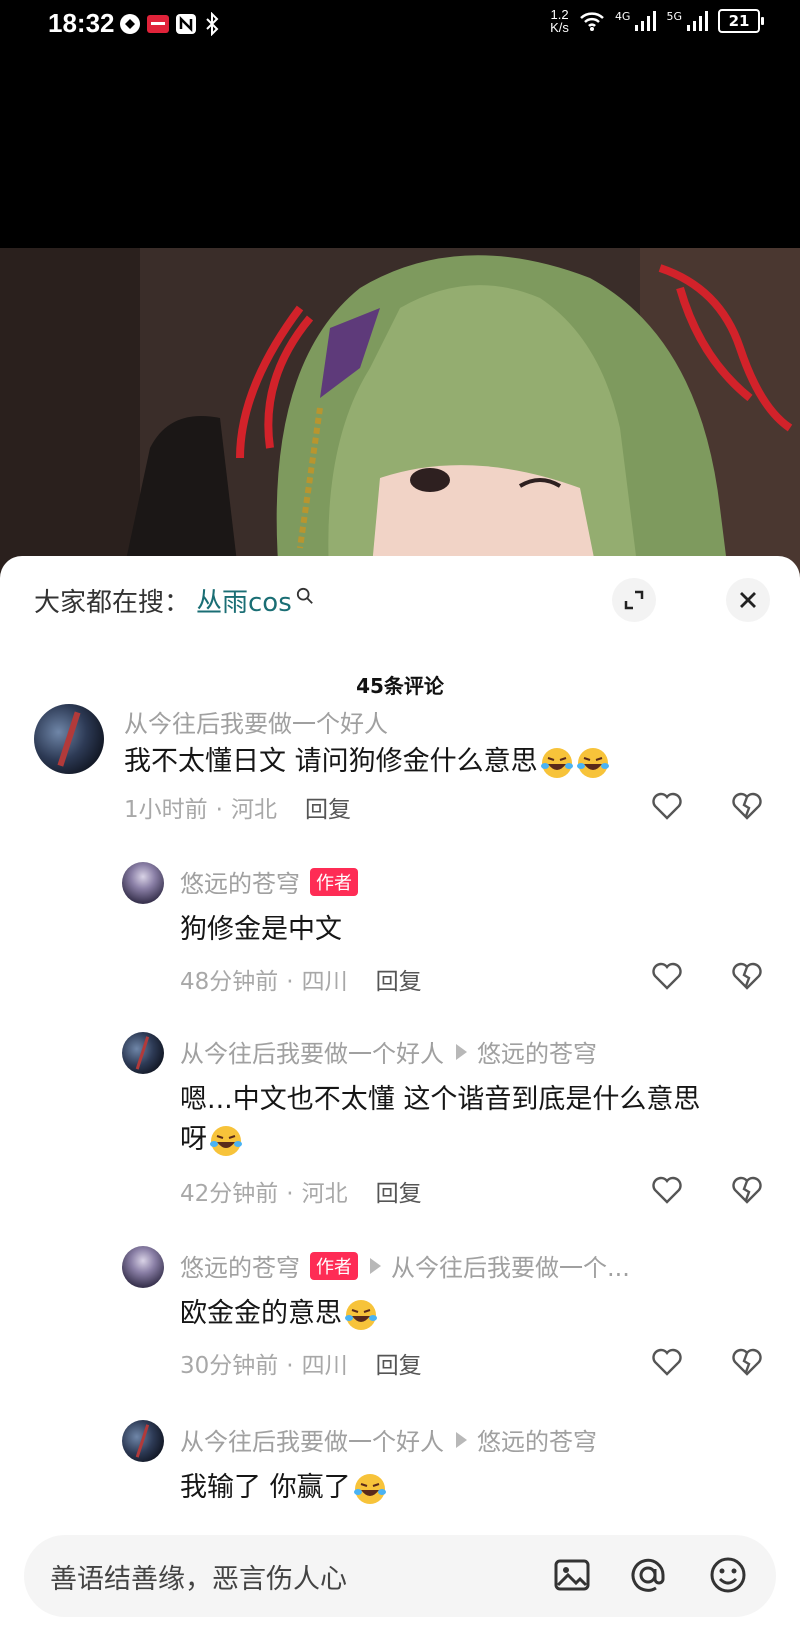  Describe the element at coordinates (261, 1313) in the screenshot. I see `comment-text-content: 欧金金的意思` at that location.